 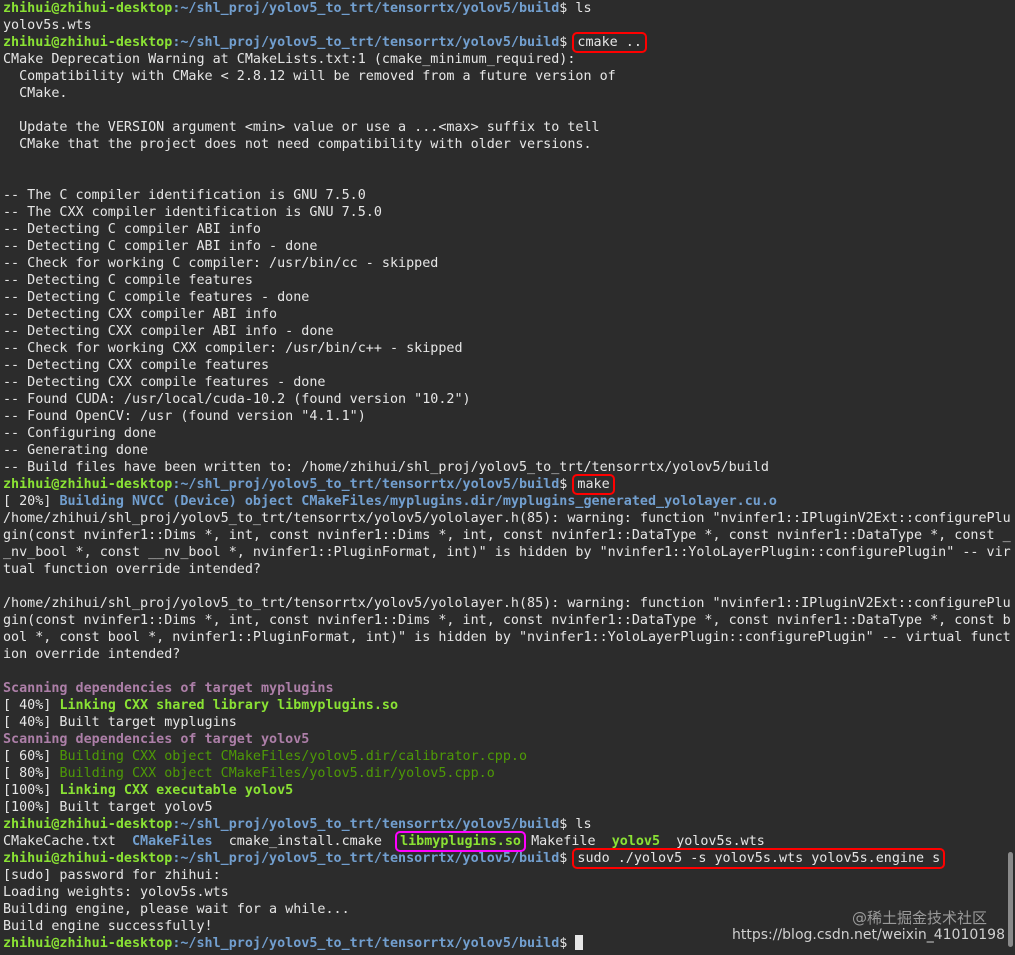 What do you see at coordinates (31, 773) in the screenshot?
I see `progress-prefix: [ 80%]` at bounding box center [31, 773].